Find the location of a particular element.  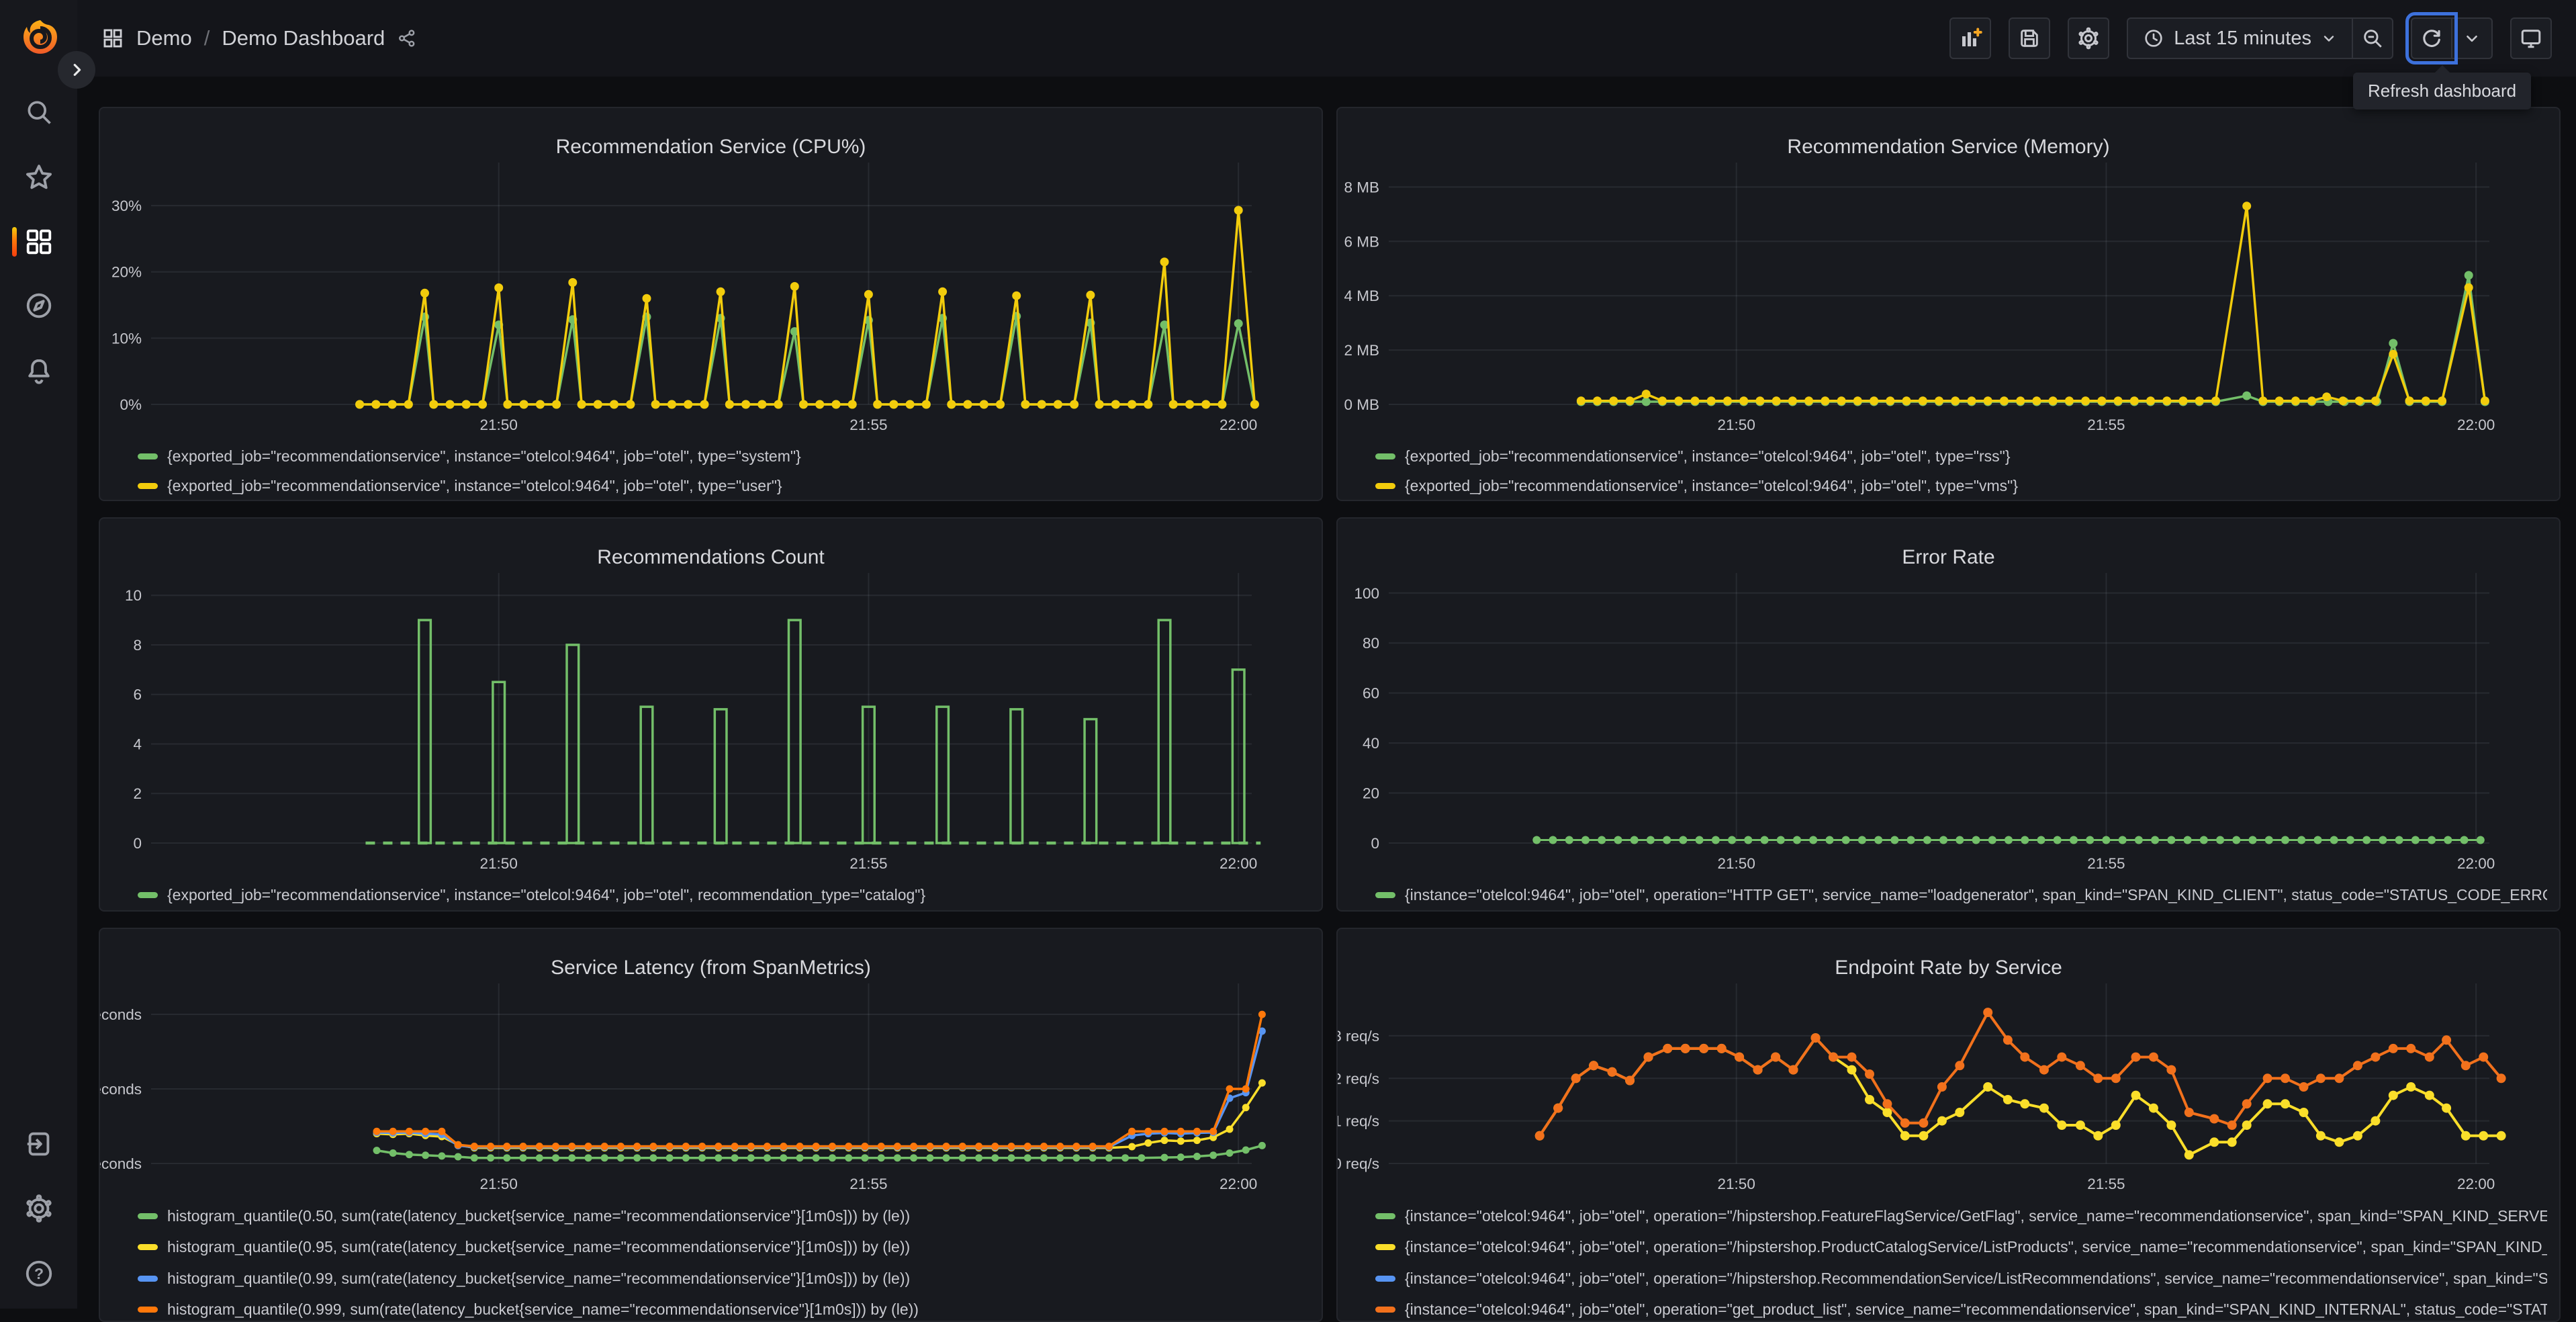

sidebar-item-explore is located at coordinates (38, 305).